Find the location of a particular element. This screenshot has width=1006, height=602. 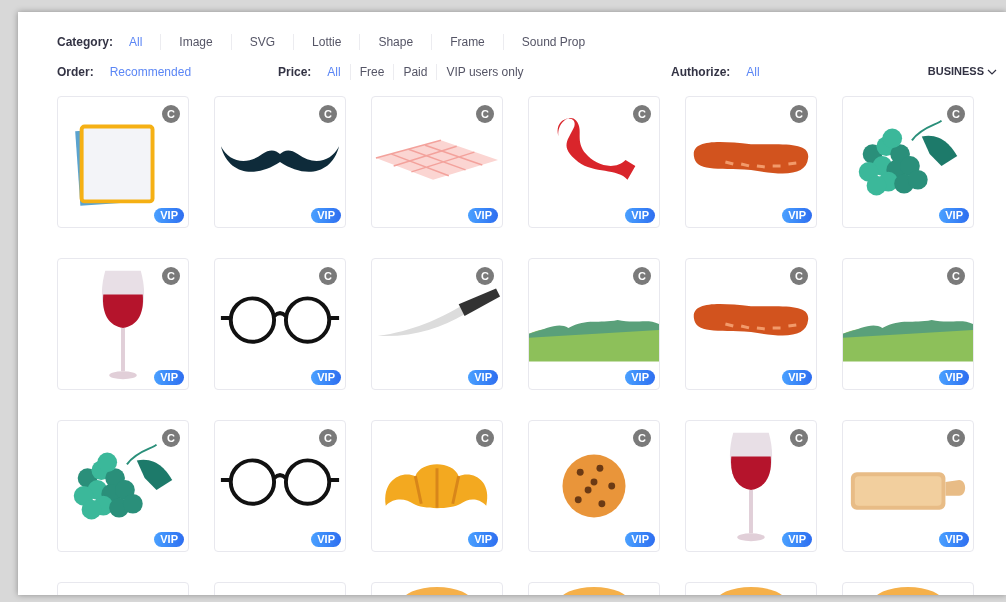

filter-label: Price: is located at coordinates (295, 72).